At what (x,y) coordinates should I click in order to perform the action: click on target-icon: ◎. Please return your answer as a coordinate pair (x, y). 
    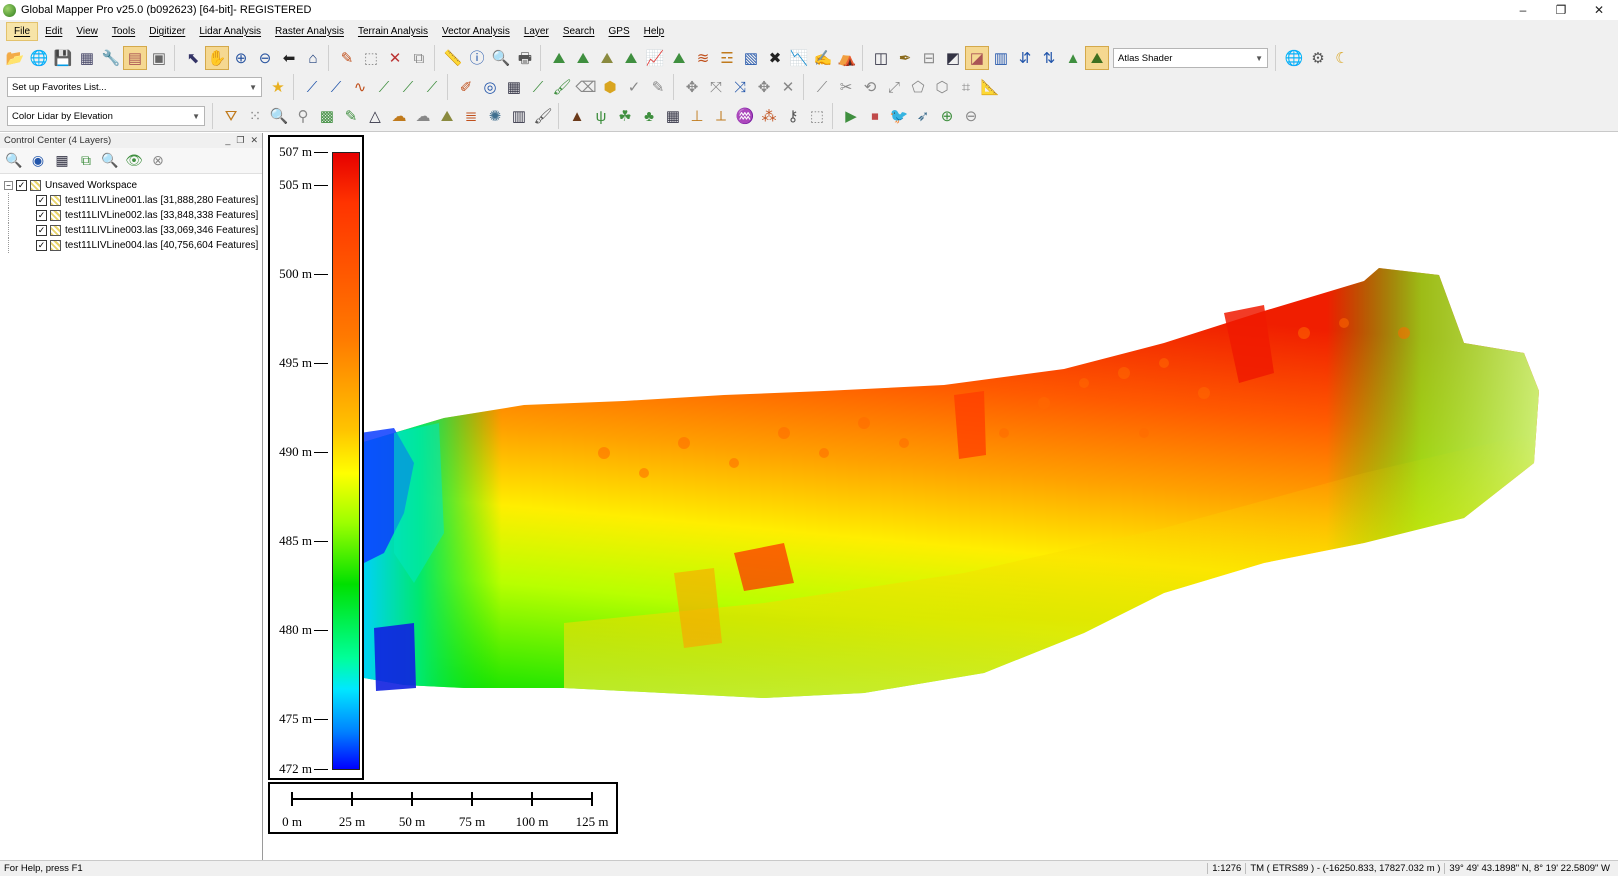
    Looking at the image, I should click on (490, 87).